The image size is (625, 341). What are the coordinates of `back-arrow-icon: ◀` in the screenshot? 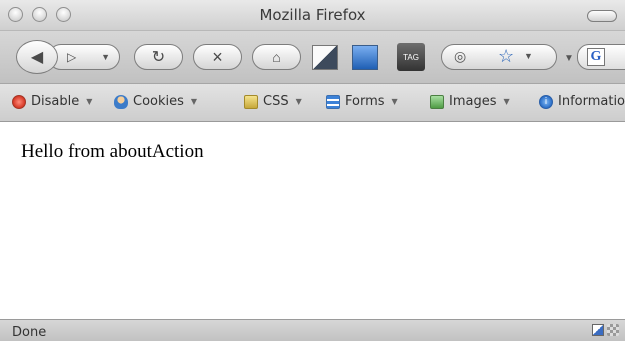 It's located at (37, 57).